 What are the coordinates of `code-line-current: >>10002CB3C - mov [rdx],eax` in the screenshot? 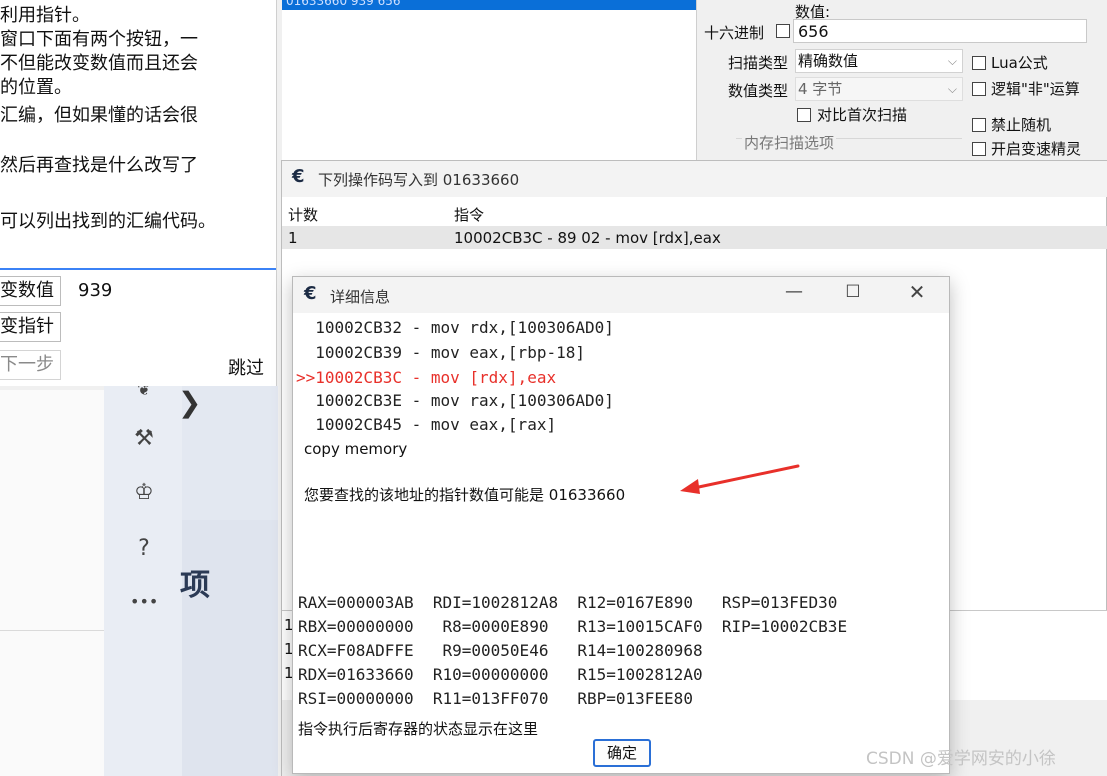 It's located at (426, 377).